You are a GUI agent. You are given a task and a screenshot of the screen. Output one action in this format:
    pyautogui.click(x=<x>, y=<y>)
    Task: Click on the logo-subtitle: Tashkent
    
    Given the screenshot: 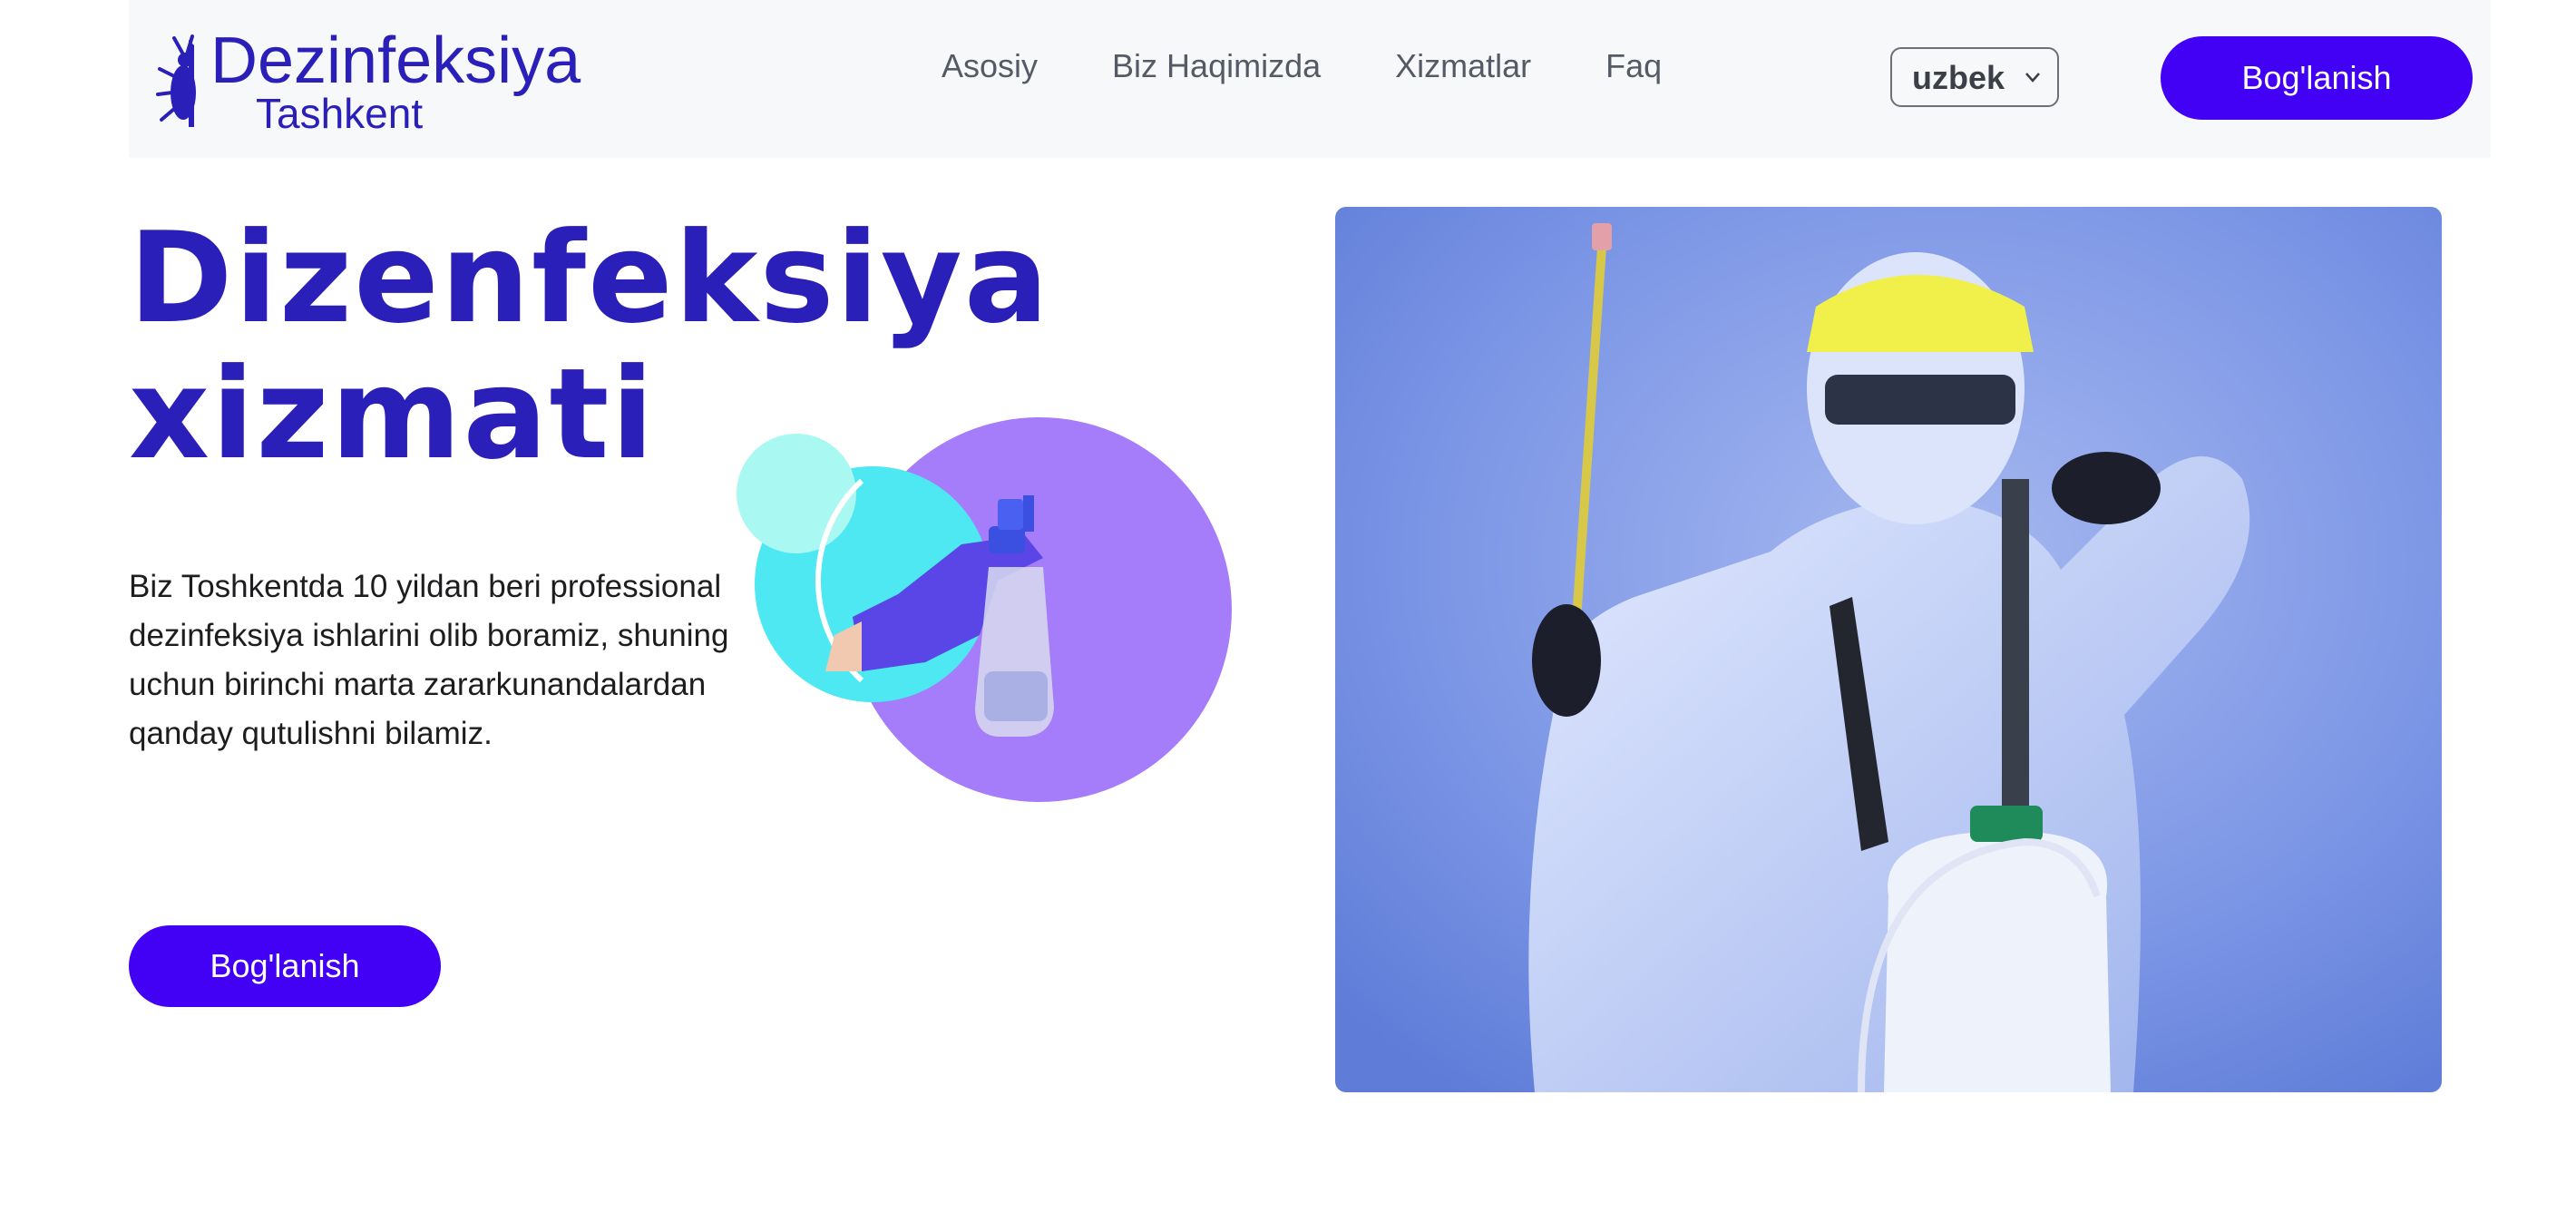 What is the action you would take?
    pyautogui.click(x=340, y=113)
    